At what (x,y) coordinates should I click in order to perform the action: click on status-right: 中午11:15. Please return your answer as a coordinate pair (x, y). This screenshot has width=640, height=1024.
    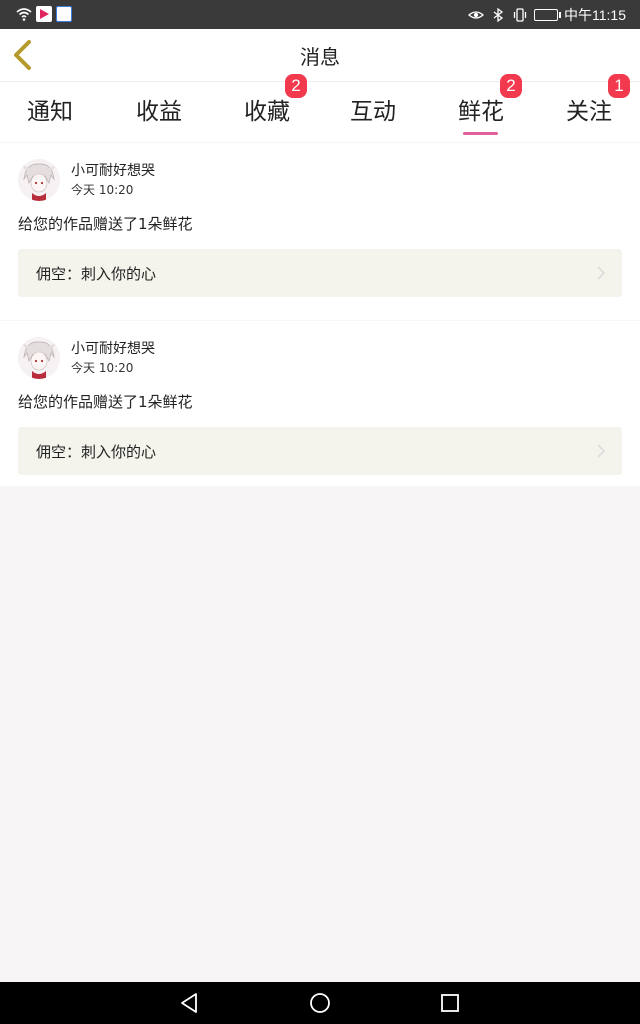
    Looking at the image, I should click on (547, 15).